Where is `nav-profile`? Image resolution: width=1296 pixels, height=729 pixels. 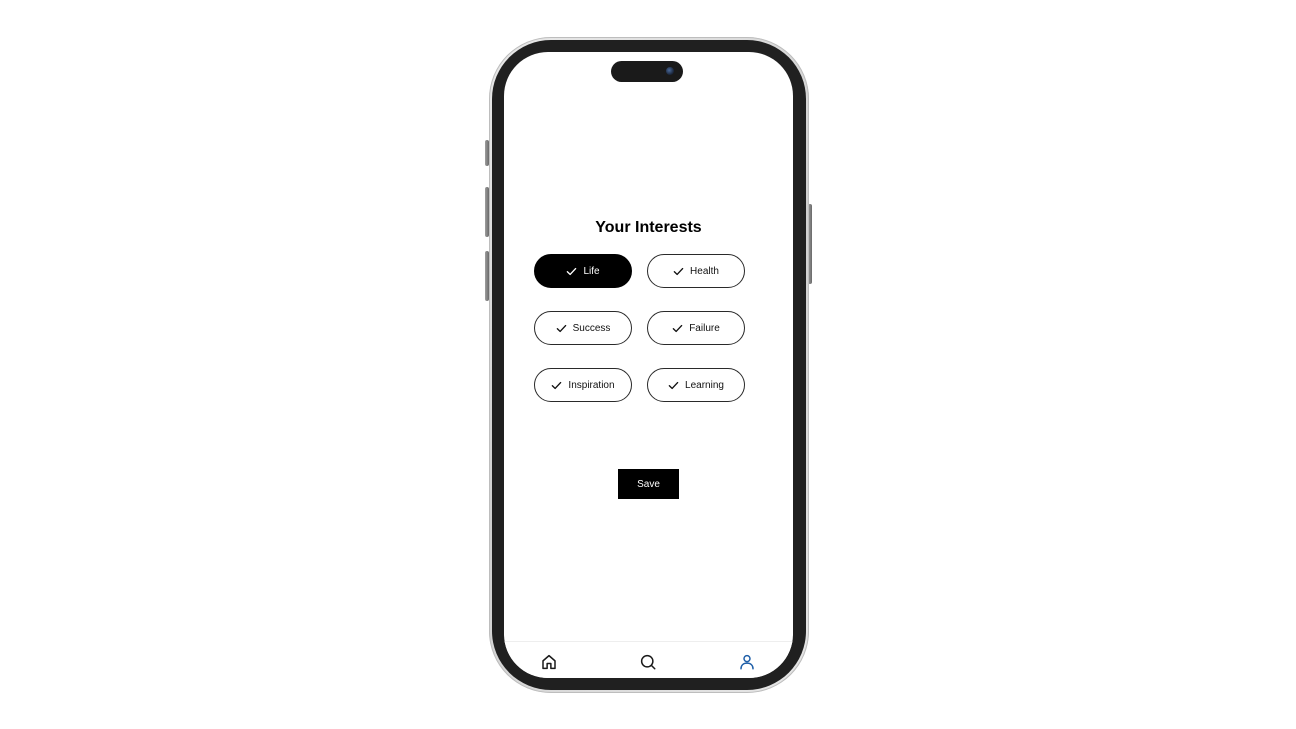
nav-profile is located at coordinates (747, 662).